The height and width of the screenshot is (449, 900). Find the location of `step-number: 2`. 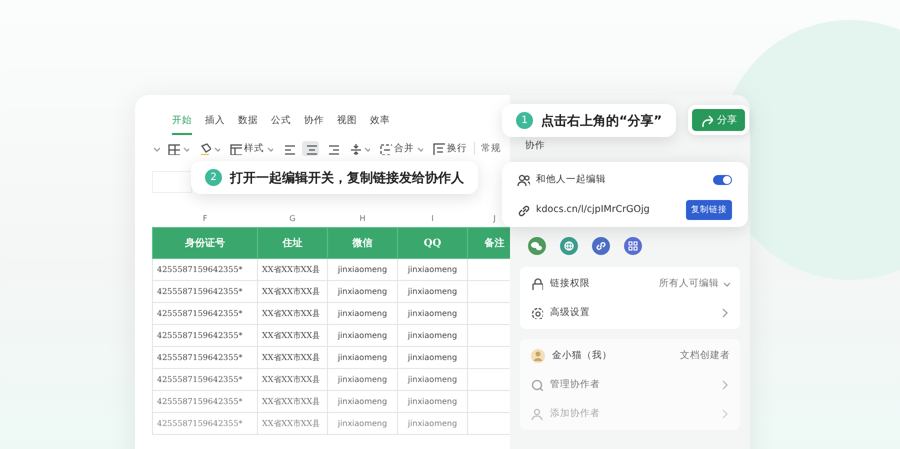

step-number: 2 is located at coordinates (213, 177).